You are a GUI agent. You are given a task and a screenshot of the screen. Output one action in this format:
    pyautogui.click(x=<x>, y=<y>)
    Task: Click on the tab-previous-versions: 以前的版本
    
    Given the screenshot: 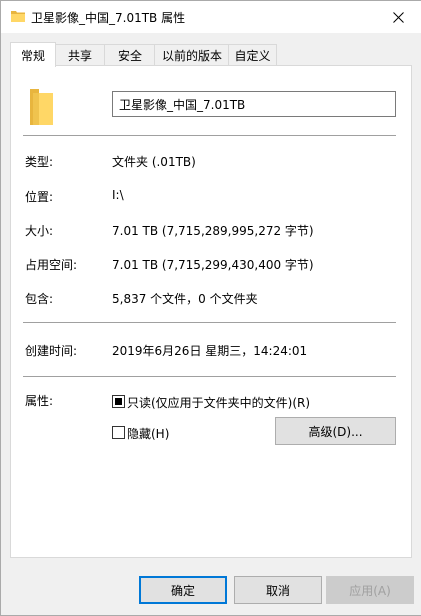 What is the action you would take?
    pyautogui.click(x=192, y=55)
    